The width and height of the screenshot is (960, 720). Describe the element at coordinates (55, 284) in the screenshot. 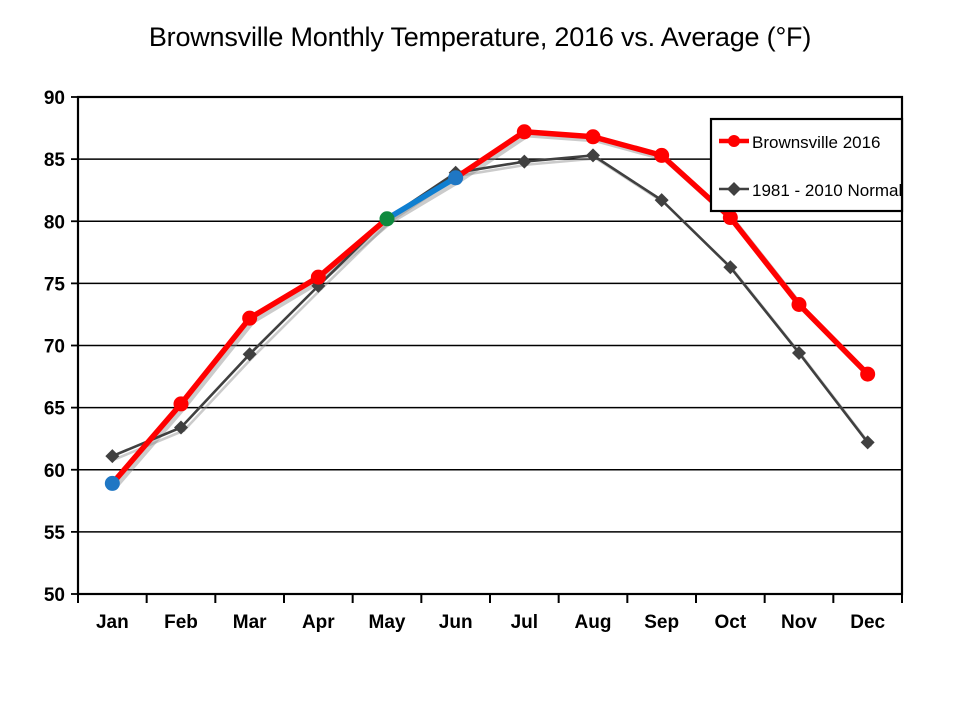

I see `y-axis-tick-label: 75` at that location.